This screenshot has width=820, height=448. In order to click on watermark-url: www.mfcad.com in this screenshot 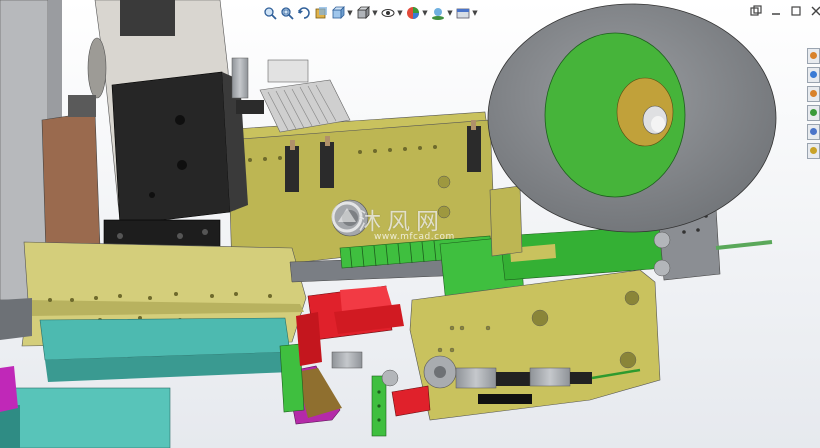, I will do `click(414, 237)`.